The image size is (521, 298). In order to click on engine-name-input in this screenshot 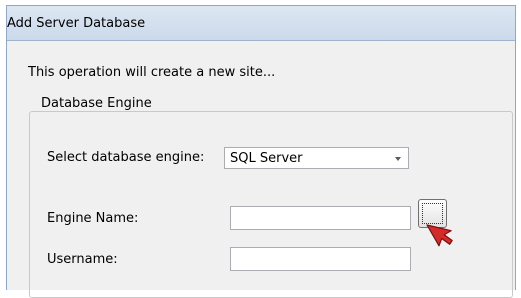, I will do `click(320, 218)`.